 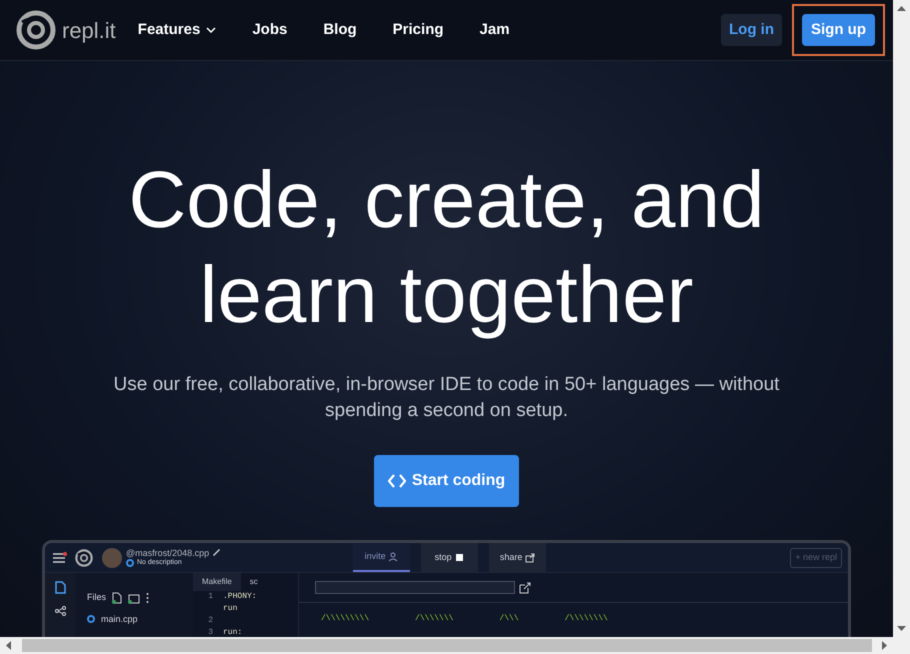 What do you see at coordinates (89, 30) in the screenshot?
I see `logo-text: repl.it` at bounding box center [89, 30].